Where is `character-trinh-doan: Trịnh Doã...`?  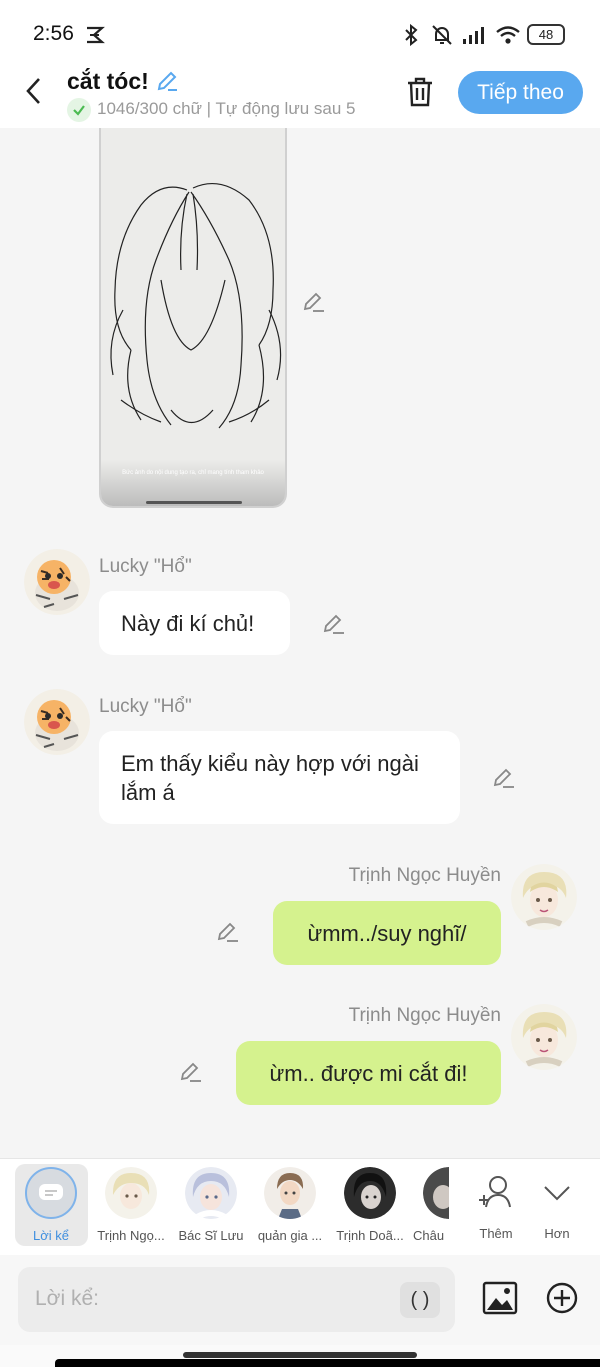 character-trinh-doan: Trịnh Doã... is located at coordinates (370, 1203).